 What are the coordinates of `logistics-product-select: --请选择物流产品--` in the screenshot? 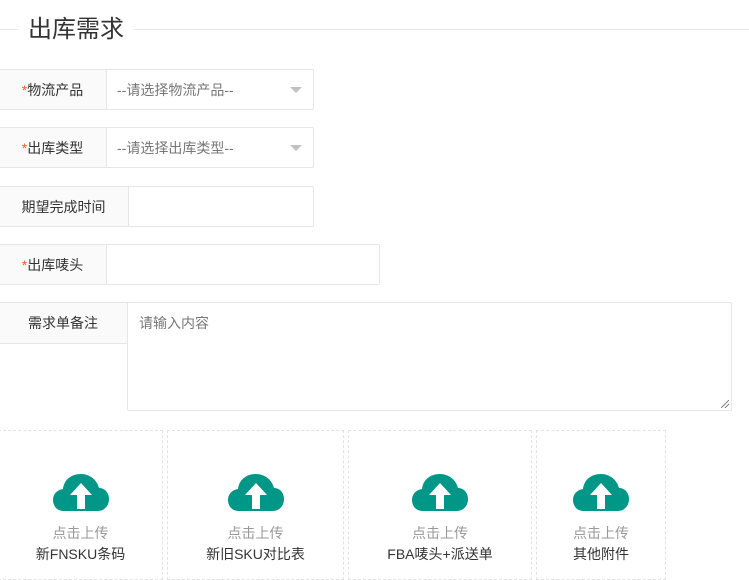 It's located at (210, 89).